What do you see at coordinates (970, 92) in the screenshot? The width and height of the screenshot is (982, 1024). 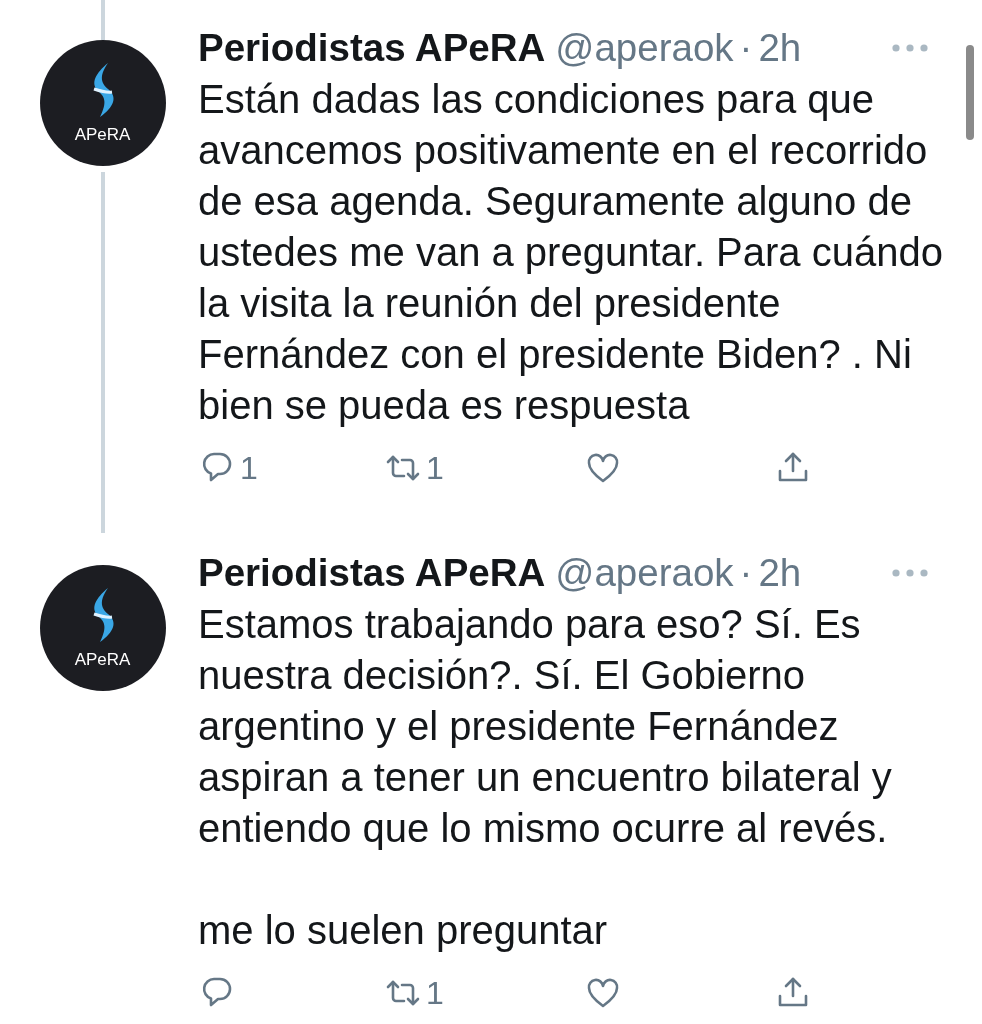 I see `scrollbar` at bounding box center [970, 92].